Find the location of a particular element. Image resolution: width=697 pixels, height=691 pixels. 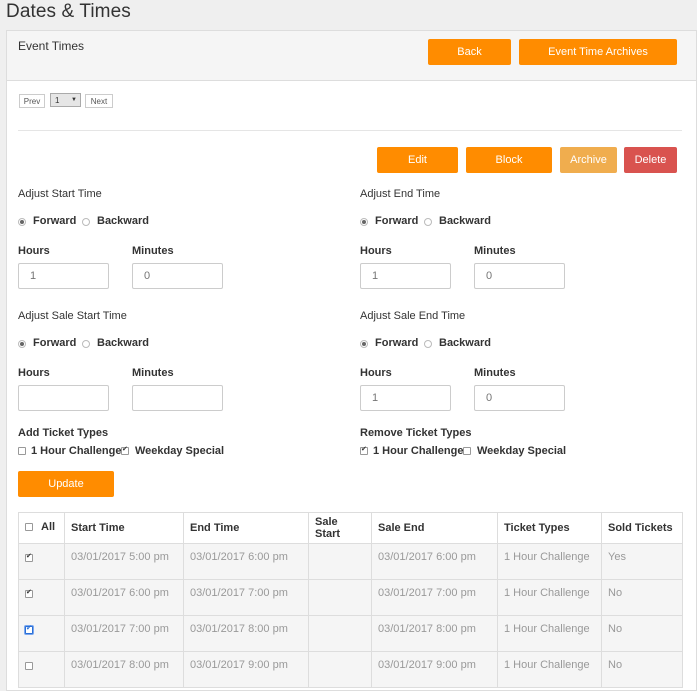

cell-start-time: 03/01/2017 6:00 pm is located at coordinates (124, 597).